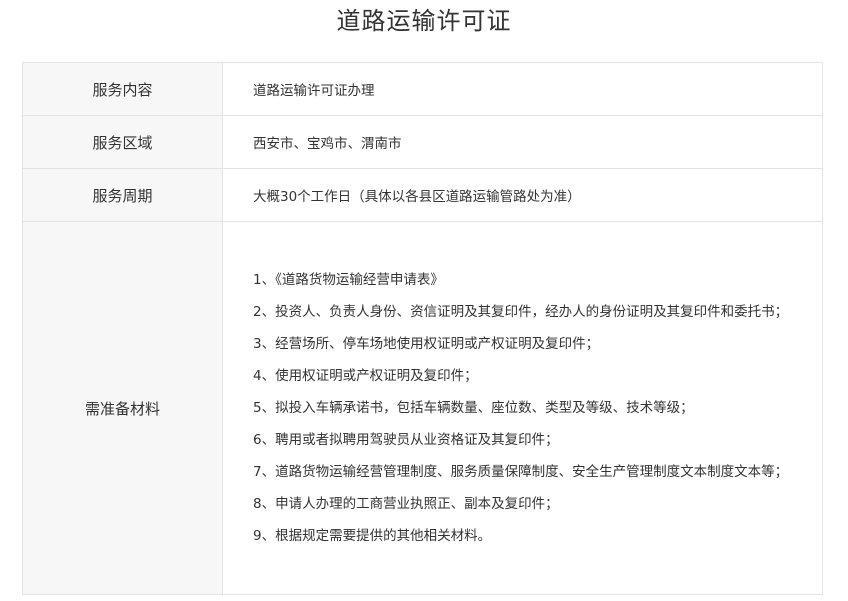 The height and width of the screenshot is (601, 848). I want to click on service-content-value: 道路运输许可证办理, so click(522, 89).